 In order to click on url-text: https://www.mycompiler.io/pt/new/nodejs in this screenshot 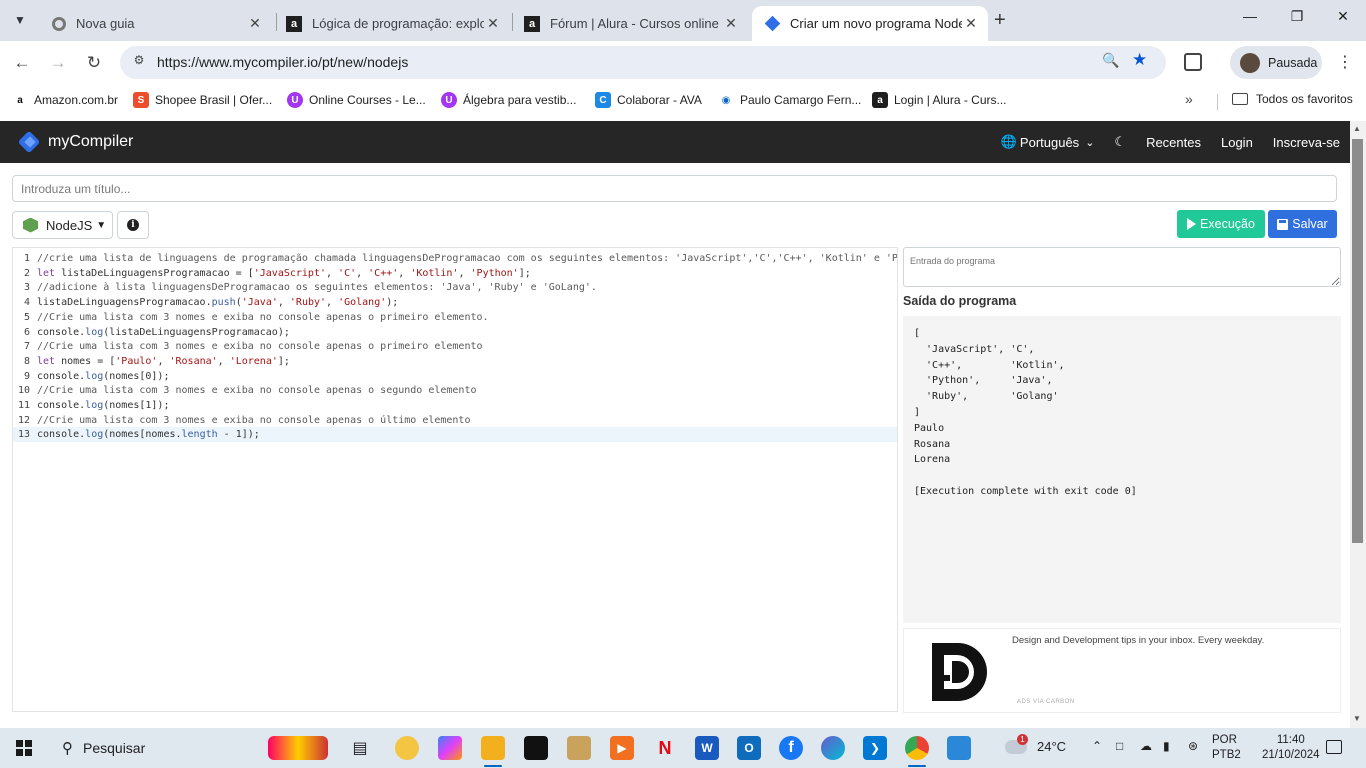, I will do `click(282, 62)`.